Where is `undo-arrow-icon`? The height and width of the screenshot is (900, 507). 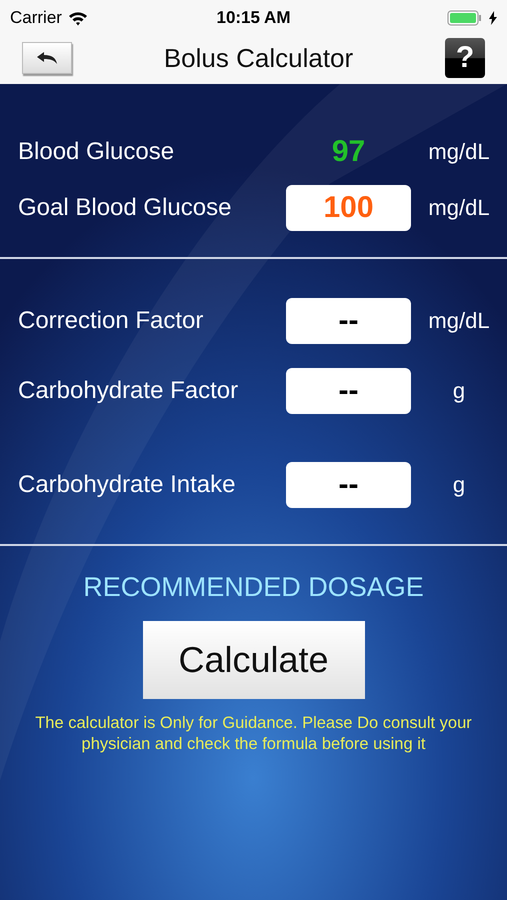
undo-arrow-icon is located at coordinates (47, 58).